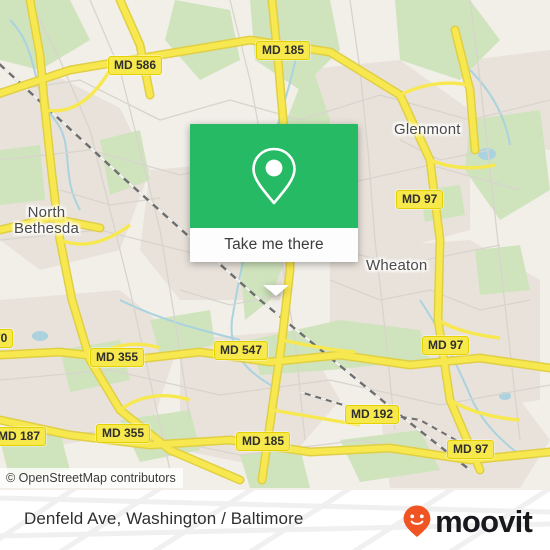  Describe the element at coordinates (164, 518) in the screenshot. I see `location-title: Denfeld Ave, Washington / Baltimore` at that location.